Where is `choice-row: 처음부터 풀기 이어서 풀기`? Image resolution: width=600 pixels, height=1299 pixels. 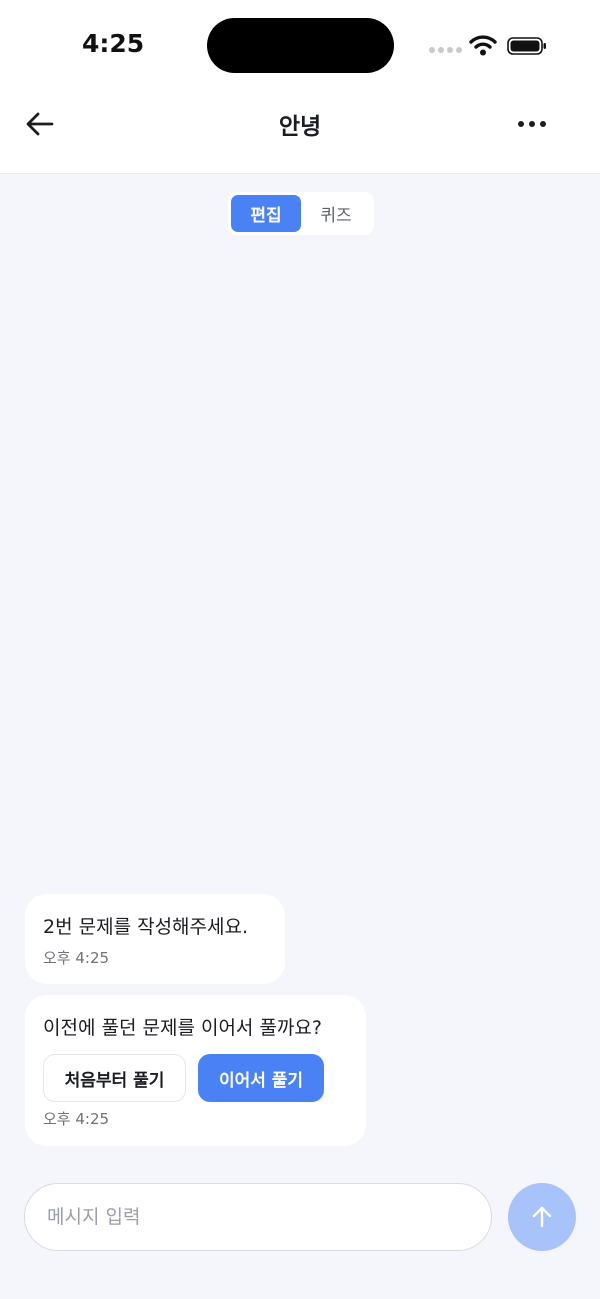
choice-row: 처음부터 풀기 이어서 풀기 is located at coordinates (195, 1078).